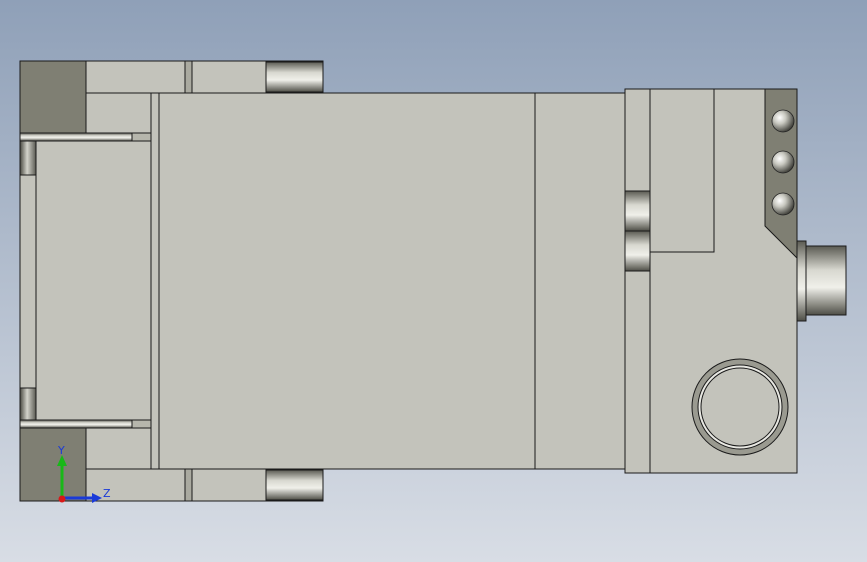 This screenshot has height=562, width=867. I want to click on z-axis-label: Z, so click(107, 493).